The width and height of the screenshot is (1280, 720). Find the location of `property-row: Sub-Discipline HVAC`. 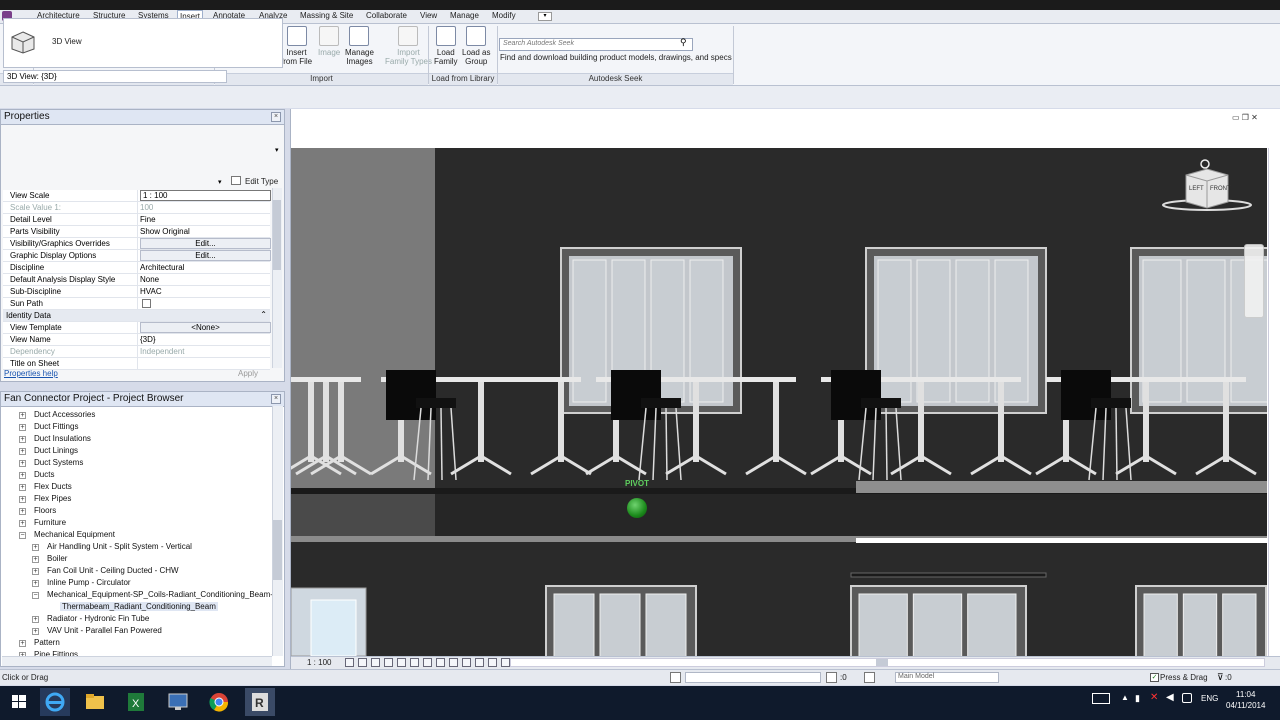

property-row: Sub-Discipline HVAC is located at coordinates (136, 292).